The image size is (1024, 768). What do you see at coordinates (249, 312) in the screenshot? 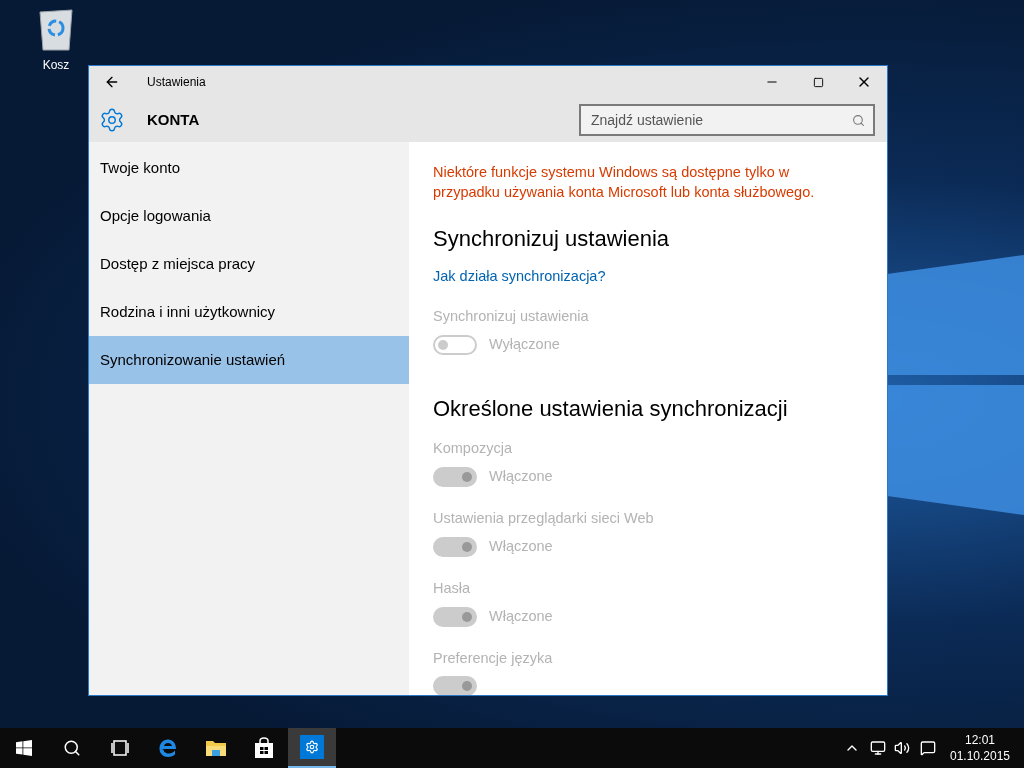
I see `sidebar-item: Rodzina i inni użytkownicy` at bounding box center [249, 312].